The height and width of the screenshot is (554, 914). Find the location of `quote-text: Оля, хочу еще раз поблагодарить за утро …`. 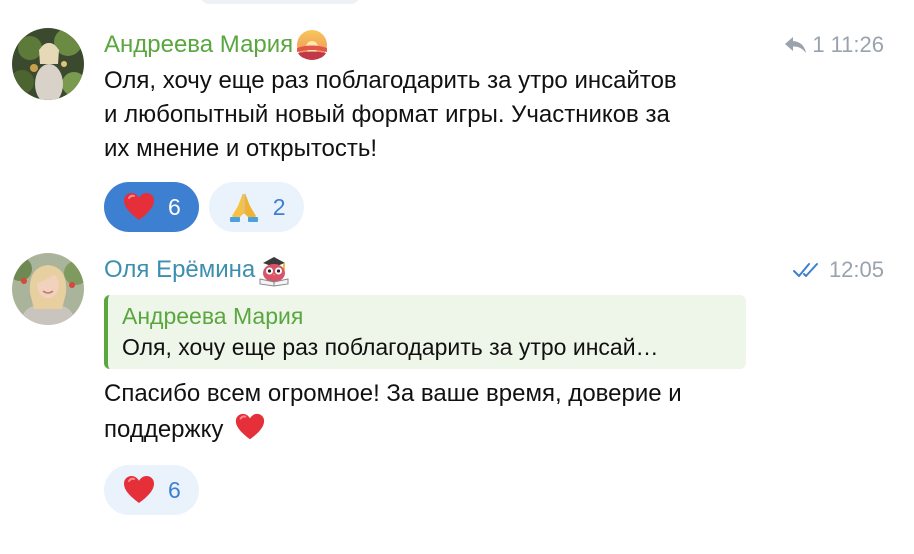

quote-text: Оля, хочу еще раз поблагодарить за утро … is located at coordinates (390, 347).